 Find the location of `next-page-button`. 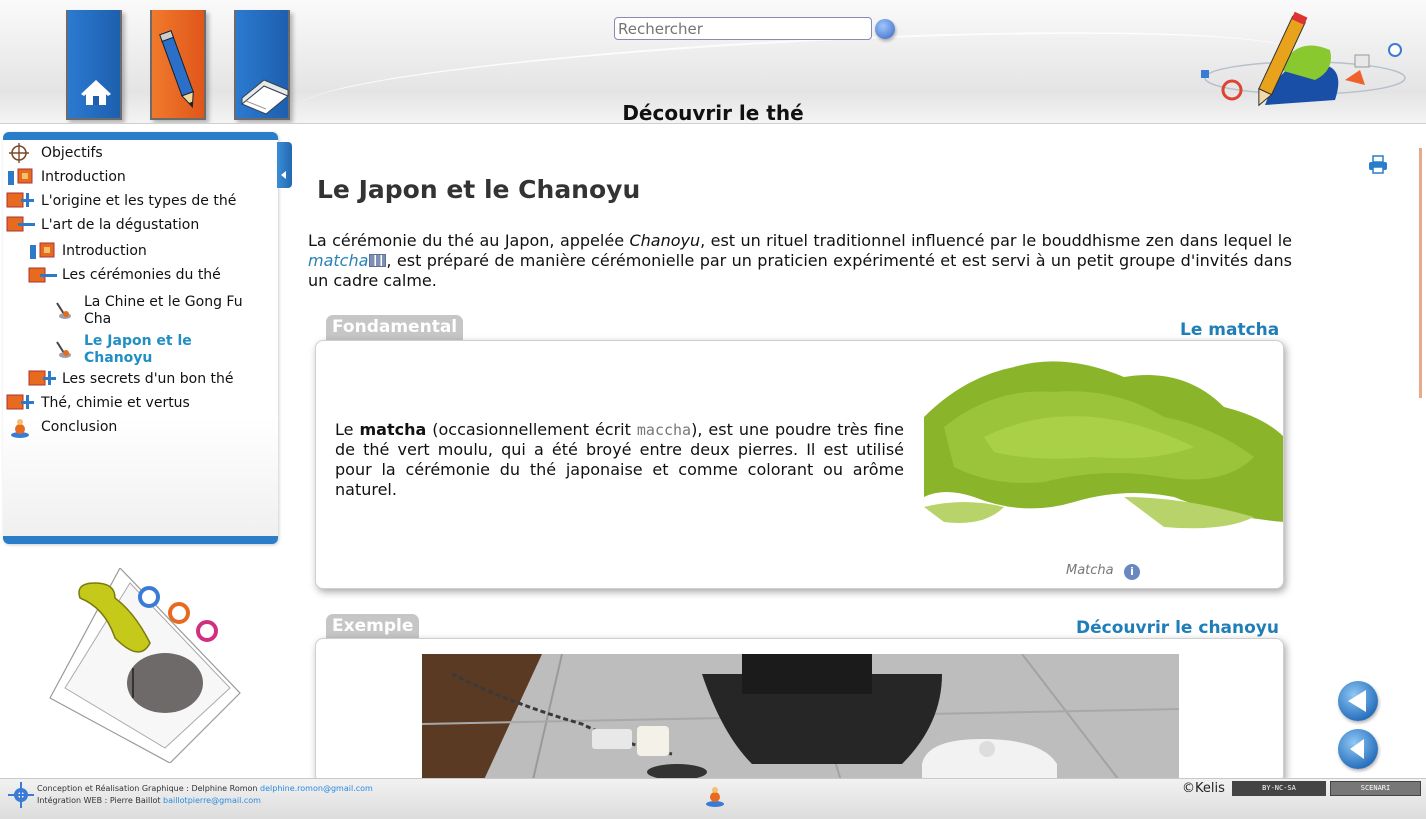

next-page-button is located at coordinates (1358, 701).